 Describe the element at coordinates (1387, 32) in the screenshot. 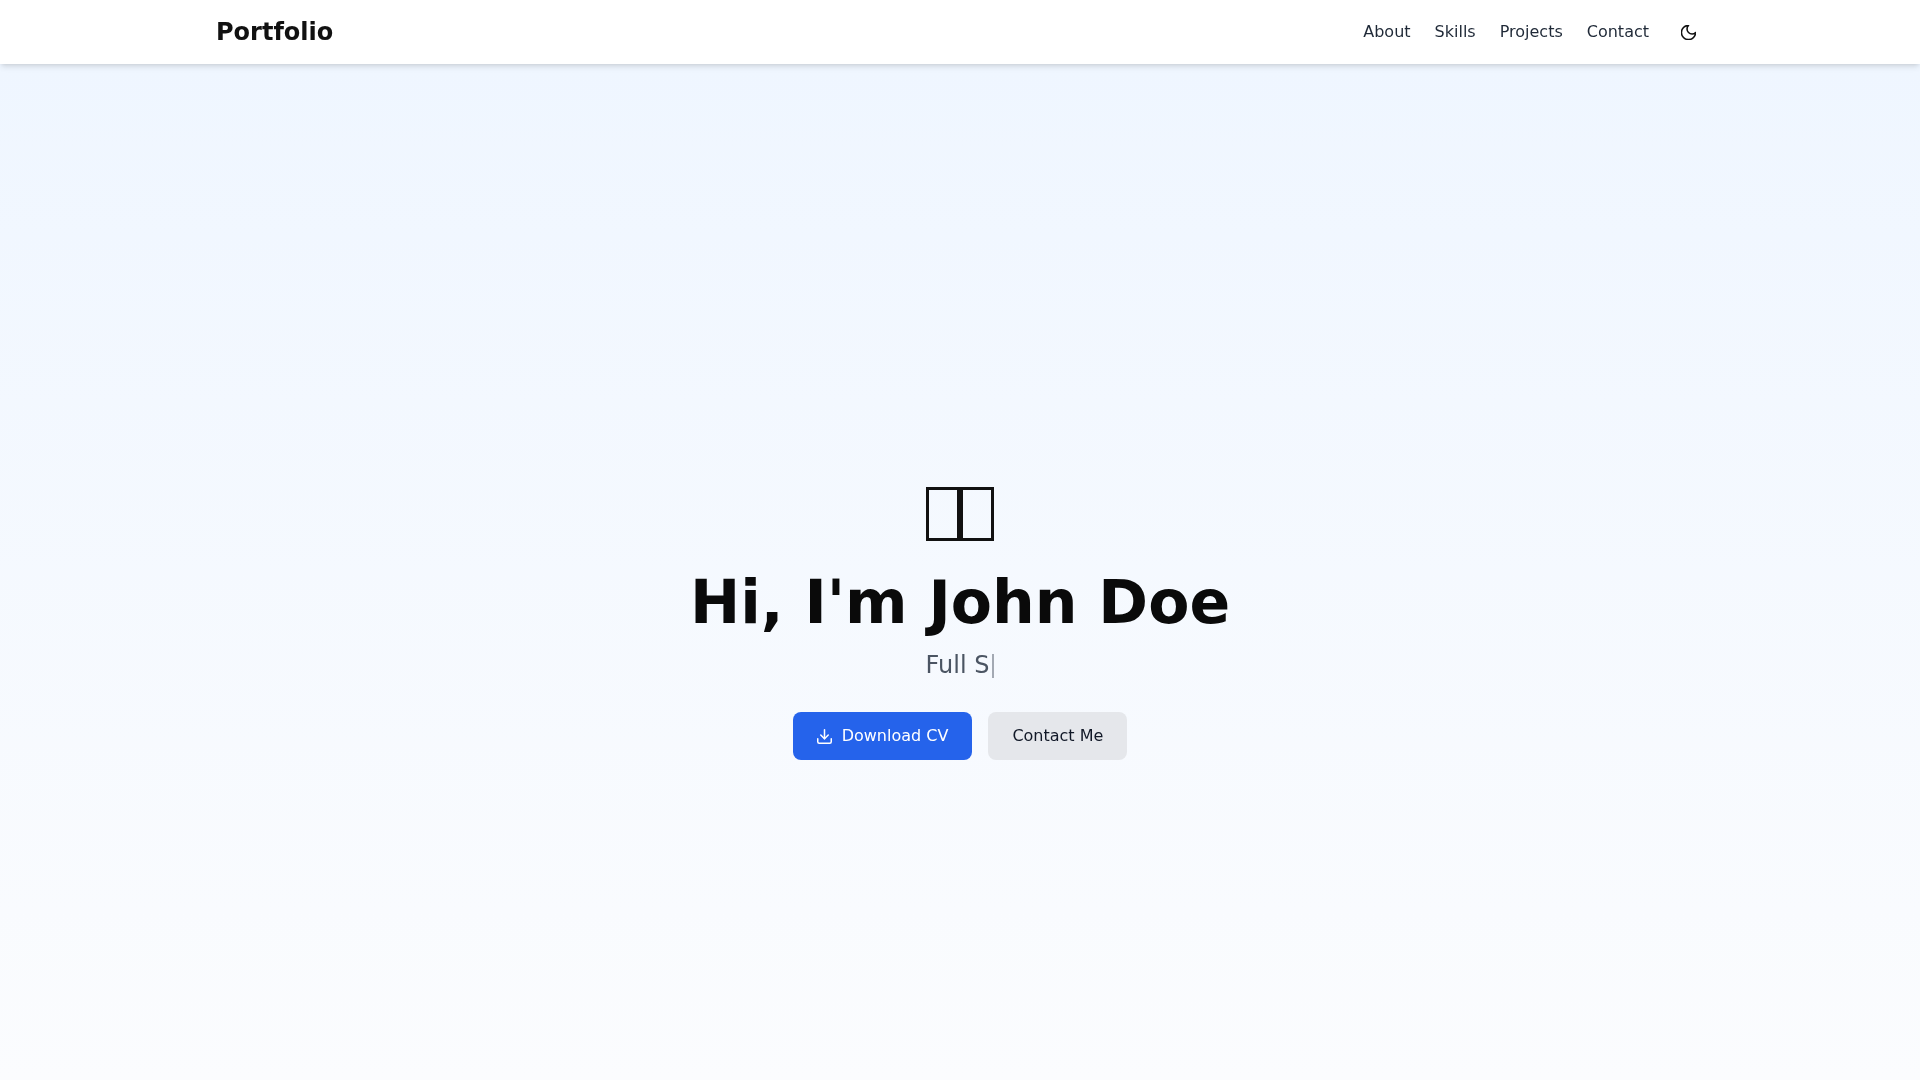

I see `nav-link: About` at that location.